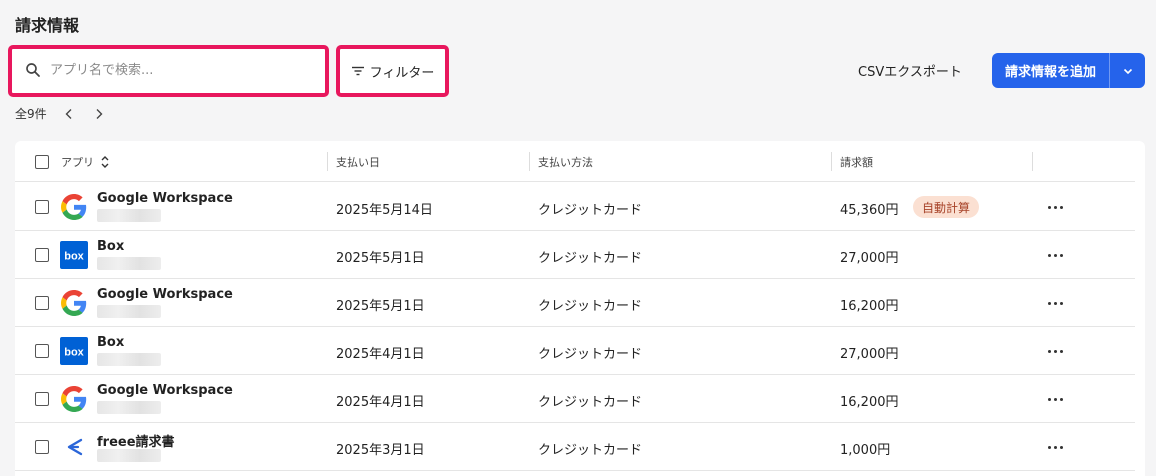 Image resolution: width=1156 pixels, height=476 pixels. What do you see at coordinates (105, 162) in the screenshot?
I see `sort-icon` at bounding box center [105, 162].